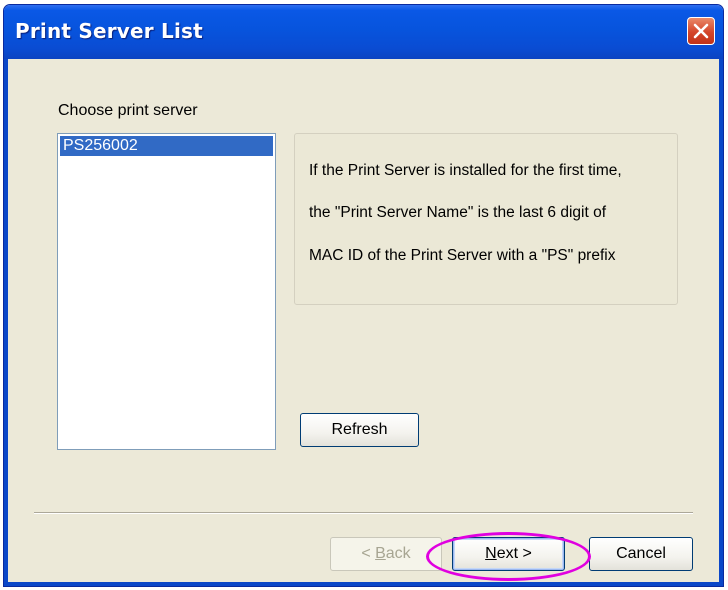  Describe the element at coordinates (721, 322) in the screenshot. I see `window-frame-right` at that location.